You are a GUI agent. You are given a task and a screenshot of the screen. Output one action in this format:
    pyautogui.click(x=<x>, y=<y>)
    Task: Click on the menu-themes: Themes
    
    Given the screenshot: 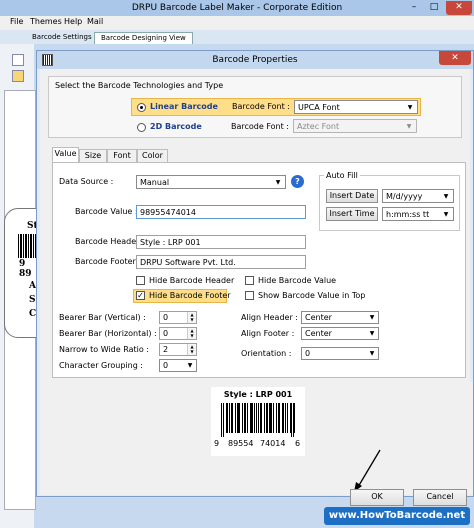 What is the action you would take?
    pyautogui.click(x=46, y=21)
    